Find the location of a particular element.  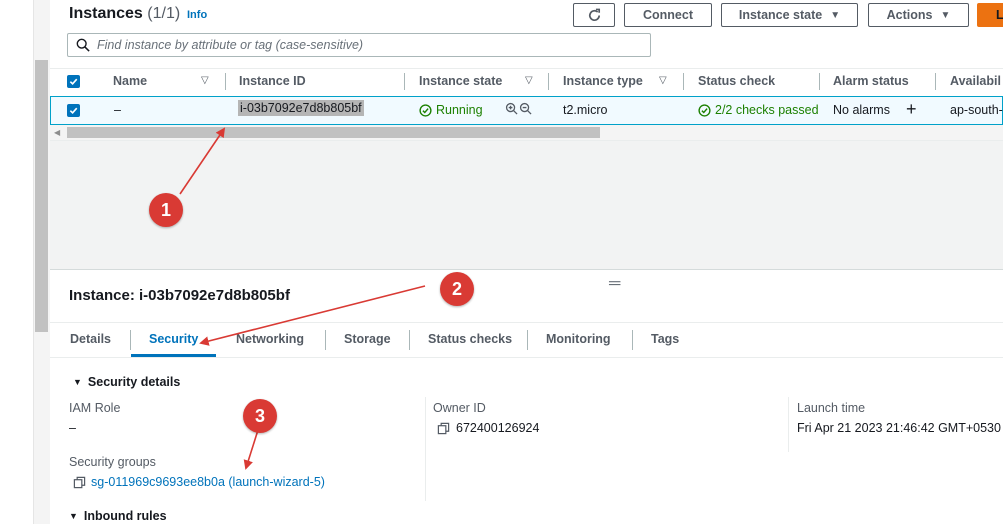

arrow-to-security-group is located at coordinates (251, 449).